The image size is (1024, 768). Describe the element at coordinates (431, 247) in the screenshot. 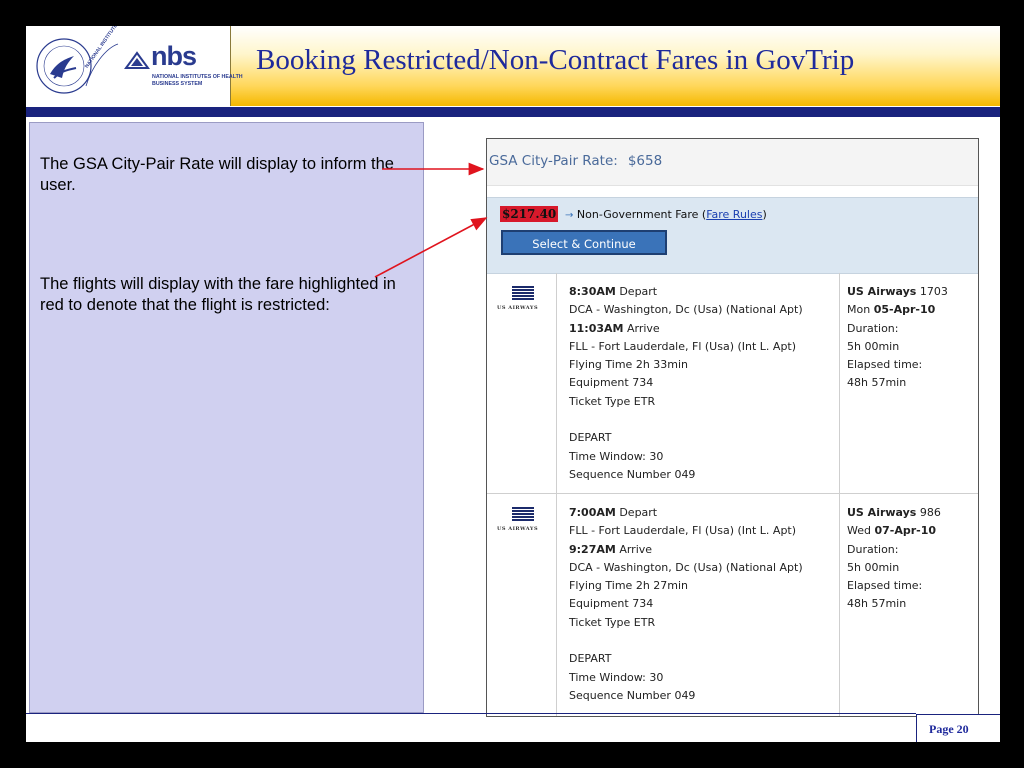

I see `fare-callout-arrow` at that location.